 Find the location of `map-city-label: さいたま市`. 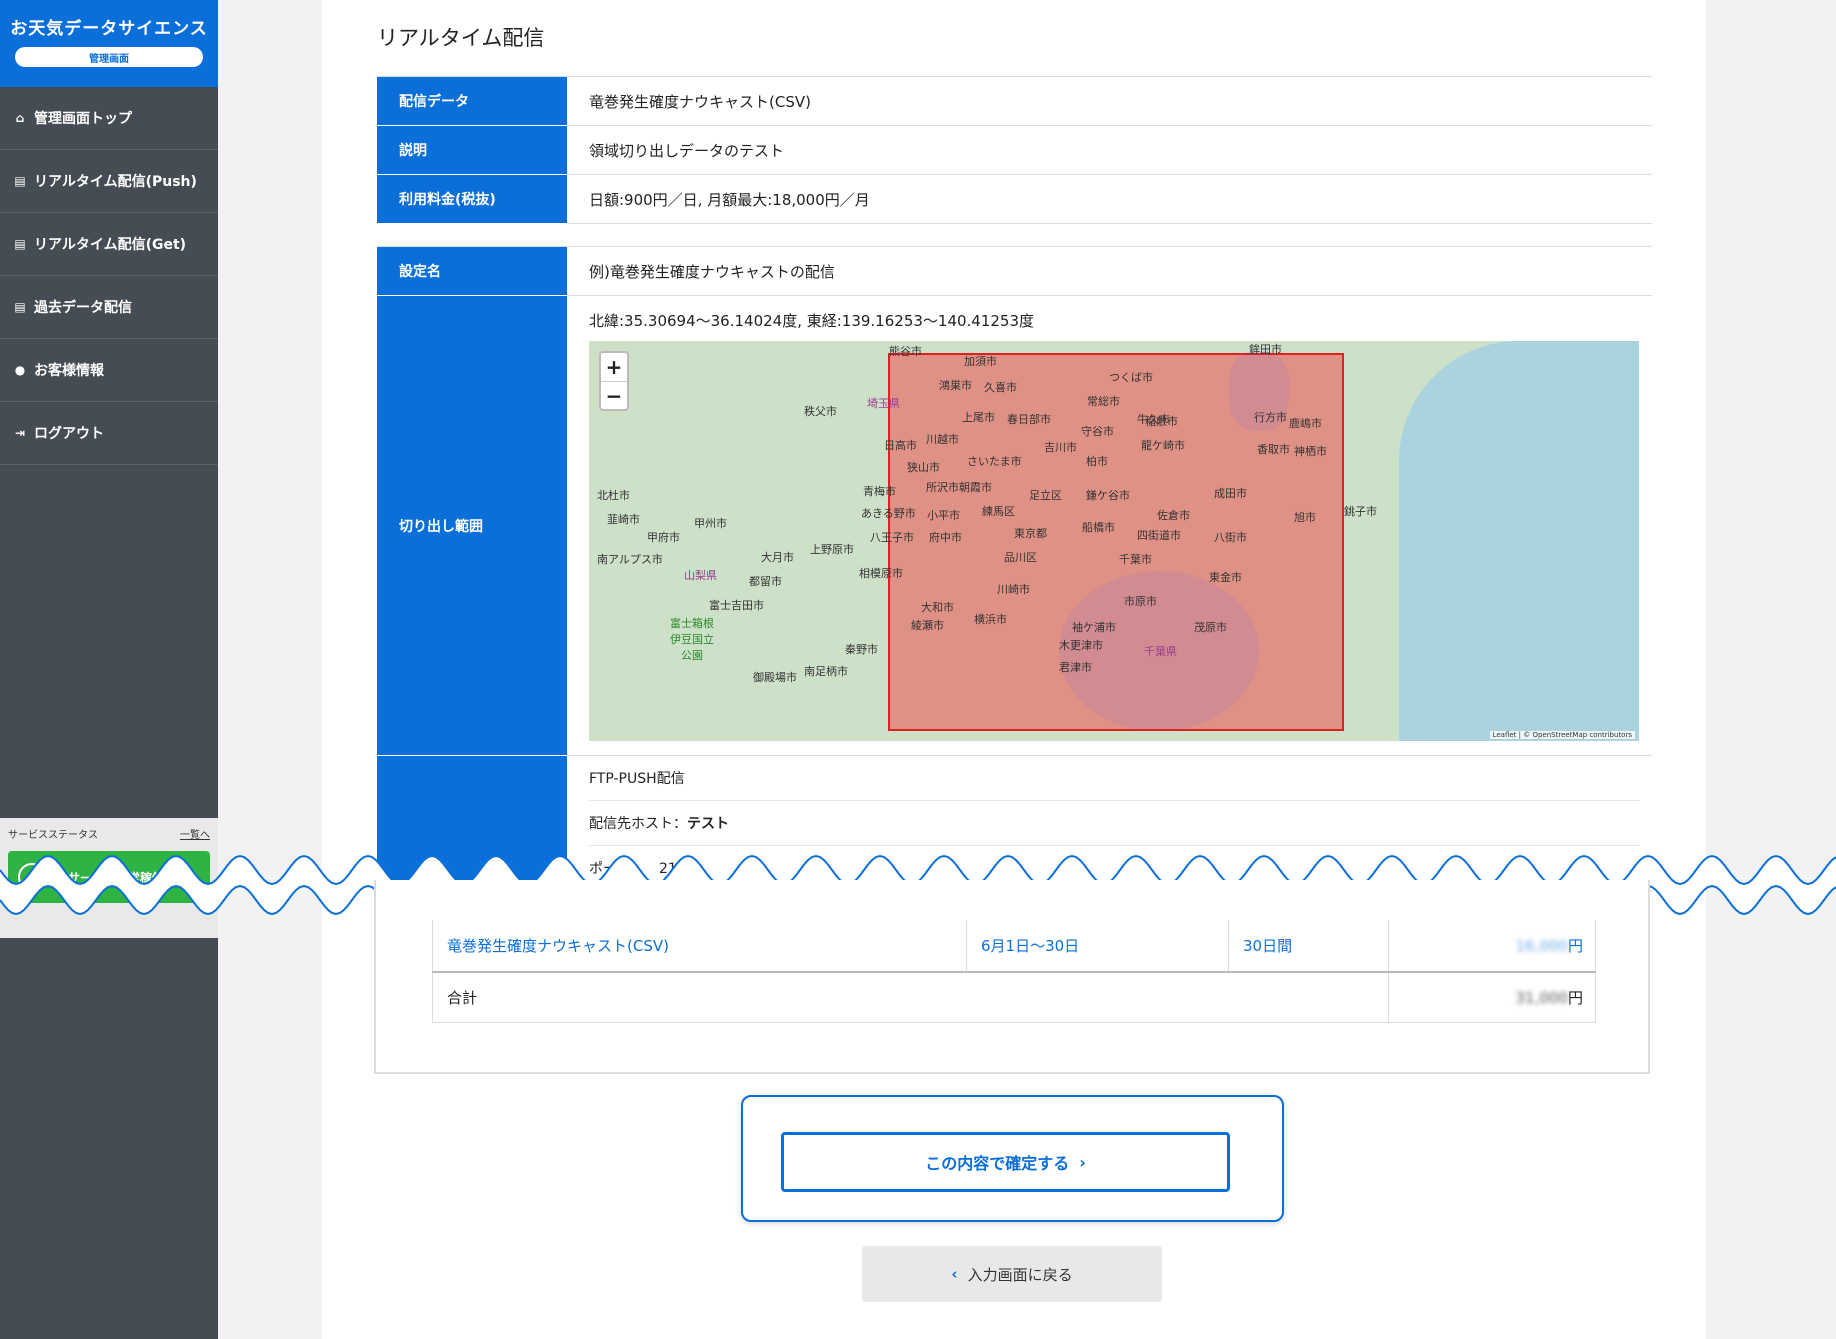

map-city-label: さいたま市 is located at coordinates (994, 461).